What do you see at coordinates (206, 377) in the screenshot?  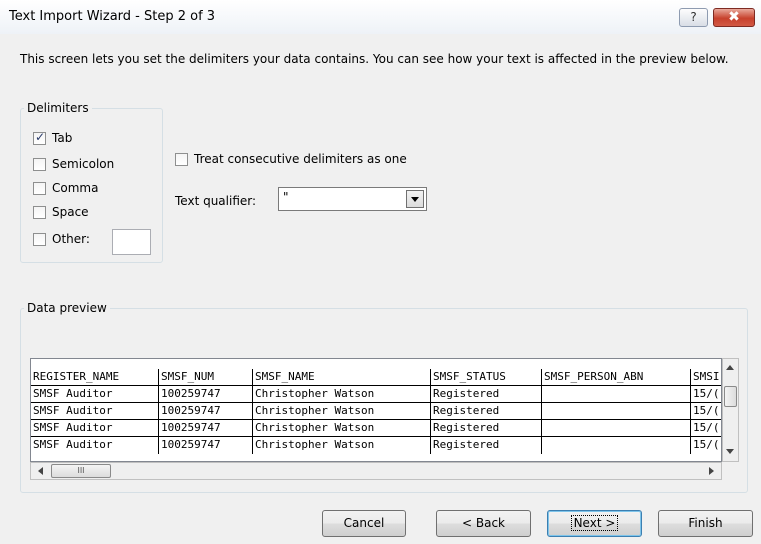 I see `preview-header-cell: SMSF_NUM` at bounding box center [206, 377].